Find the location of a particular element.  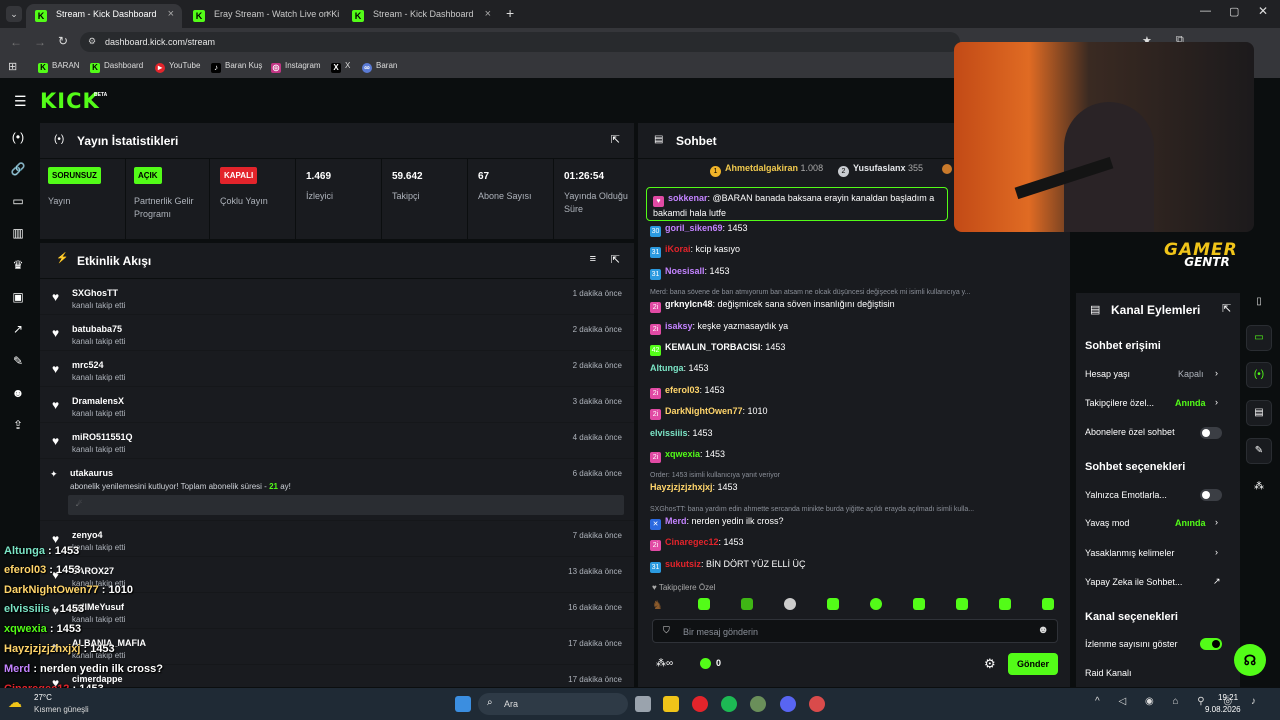

activity-username: zenyo4 is located at coordinates (87, 535).